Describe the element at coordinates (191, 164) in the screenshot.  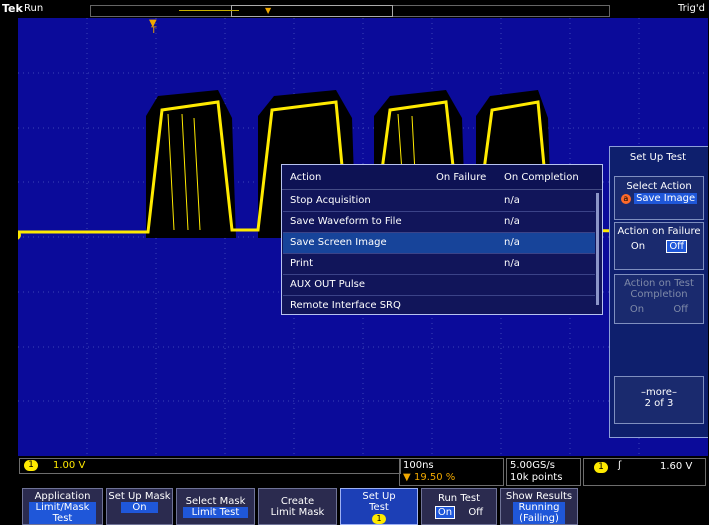
I see `mask-region` at that location.